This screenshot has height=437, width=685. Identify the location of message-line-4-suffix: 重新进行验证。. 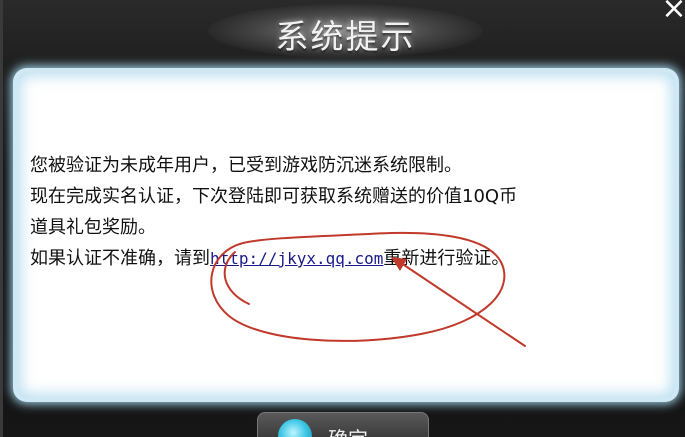
(446, 258).